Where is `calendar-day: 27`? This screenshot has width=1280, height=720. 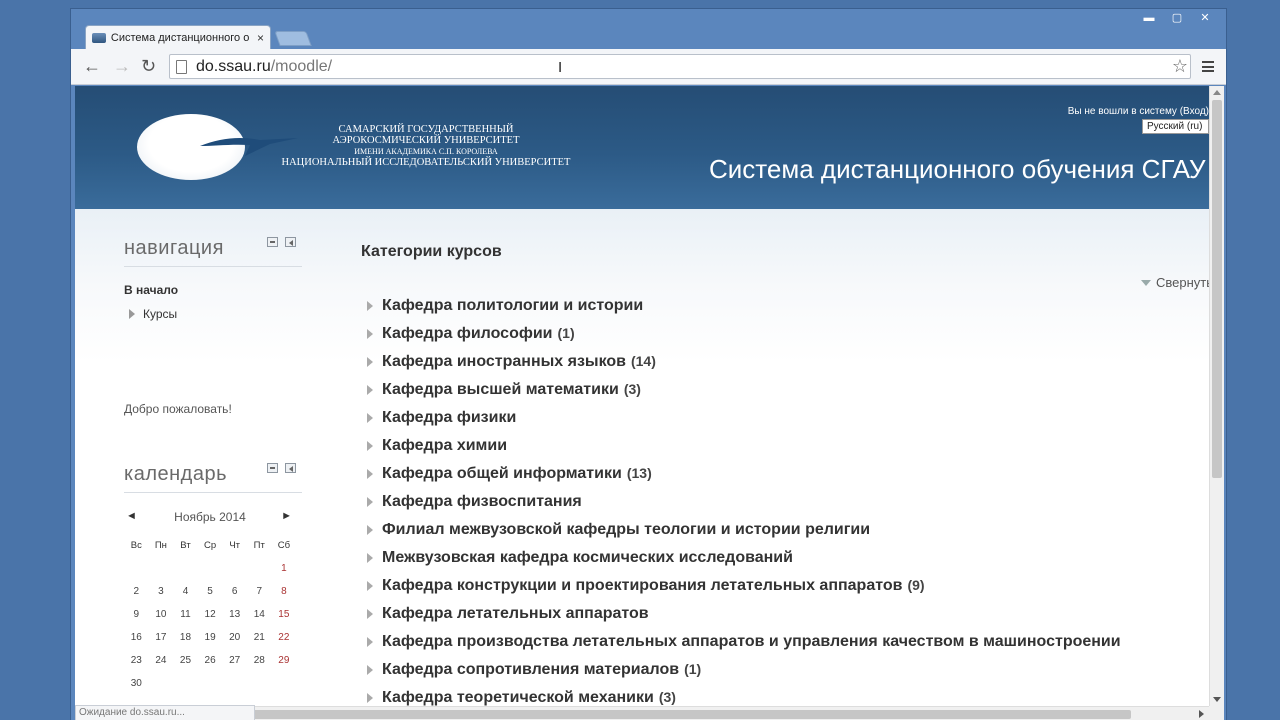 calendar-day: 27 is located at coordinates (234, 666).